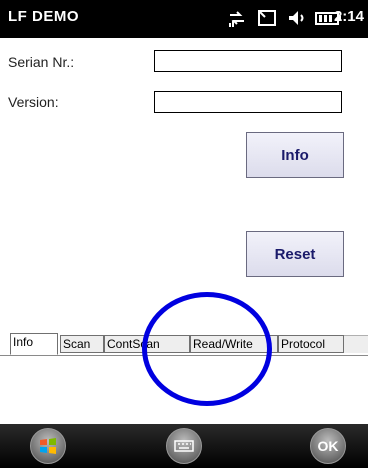  What do you see at coordinates (311, 344) in the screenshot?
I see `tab-protocol: Protocol` at bounding box center [311, 344].